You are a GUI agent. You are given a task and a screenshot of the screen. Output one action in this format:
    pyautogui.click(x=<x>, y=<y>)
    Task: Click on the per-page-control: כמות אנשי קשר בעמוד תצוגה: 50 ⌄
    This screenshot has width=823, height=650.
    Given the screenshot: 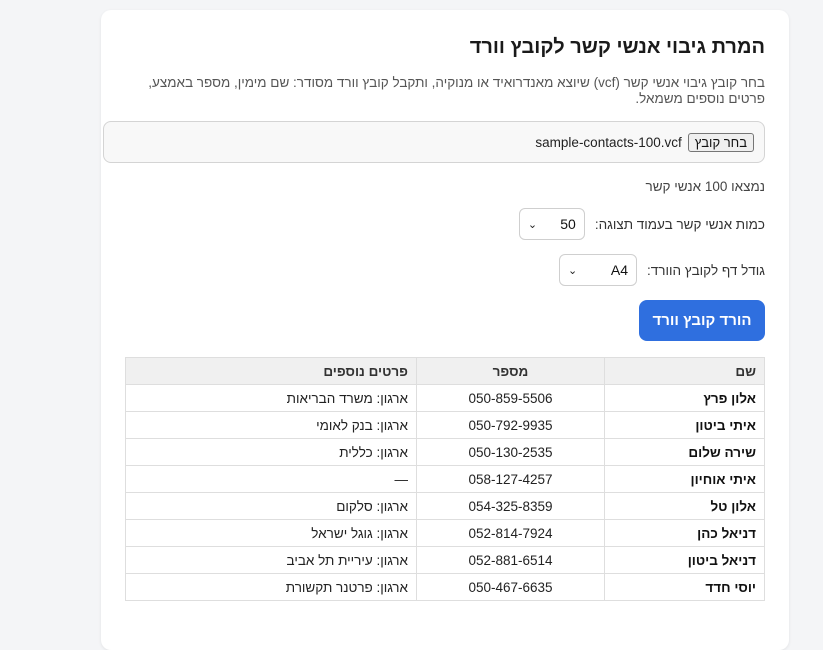 What is the action you would take?
    pyautogui.click(x=641, y=224)
    